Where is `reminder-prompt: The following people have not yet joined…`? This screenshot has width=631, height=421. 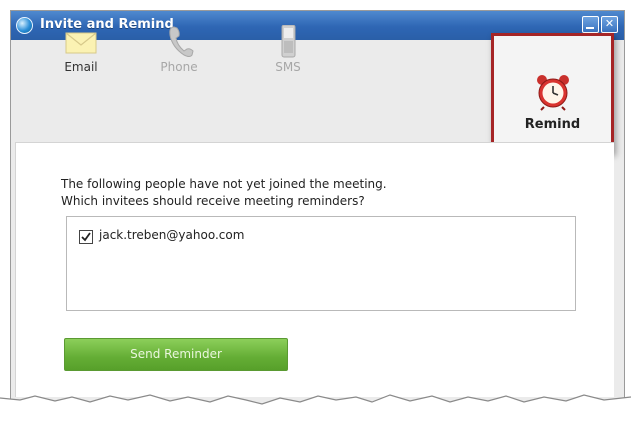
reminder-prompt: The following people have not yet joined… is located at coordinates (224, 193).